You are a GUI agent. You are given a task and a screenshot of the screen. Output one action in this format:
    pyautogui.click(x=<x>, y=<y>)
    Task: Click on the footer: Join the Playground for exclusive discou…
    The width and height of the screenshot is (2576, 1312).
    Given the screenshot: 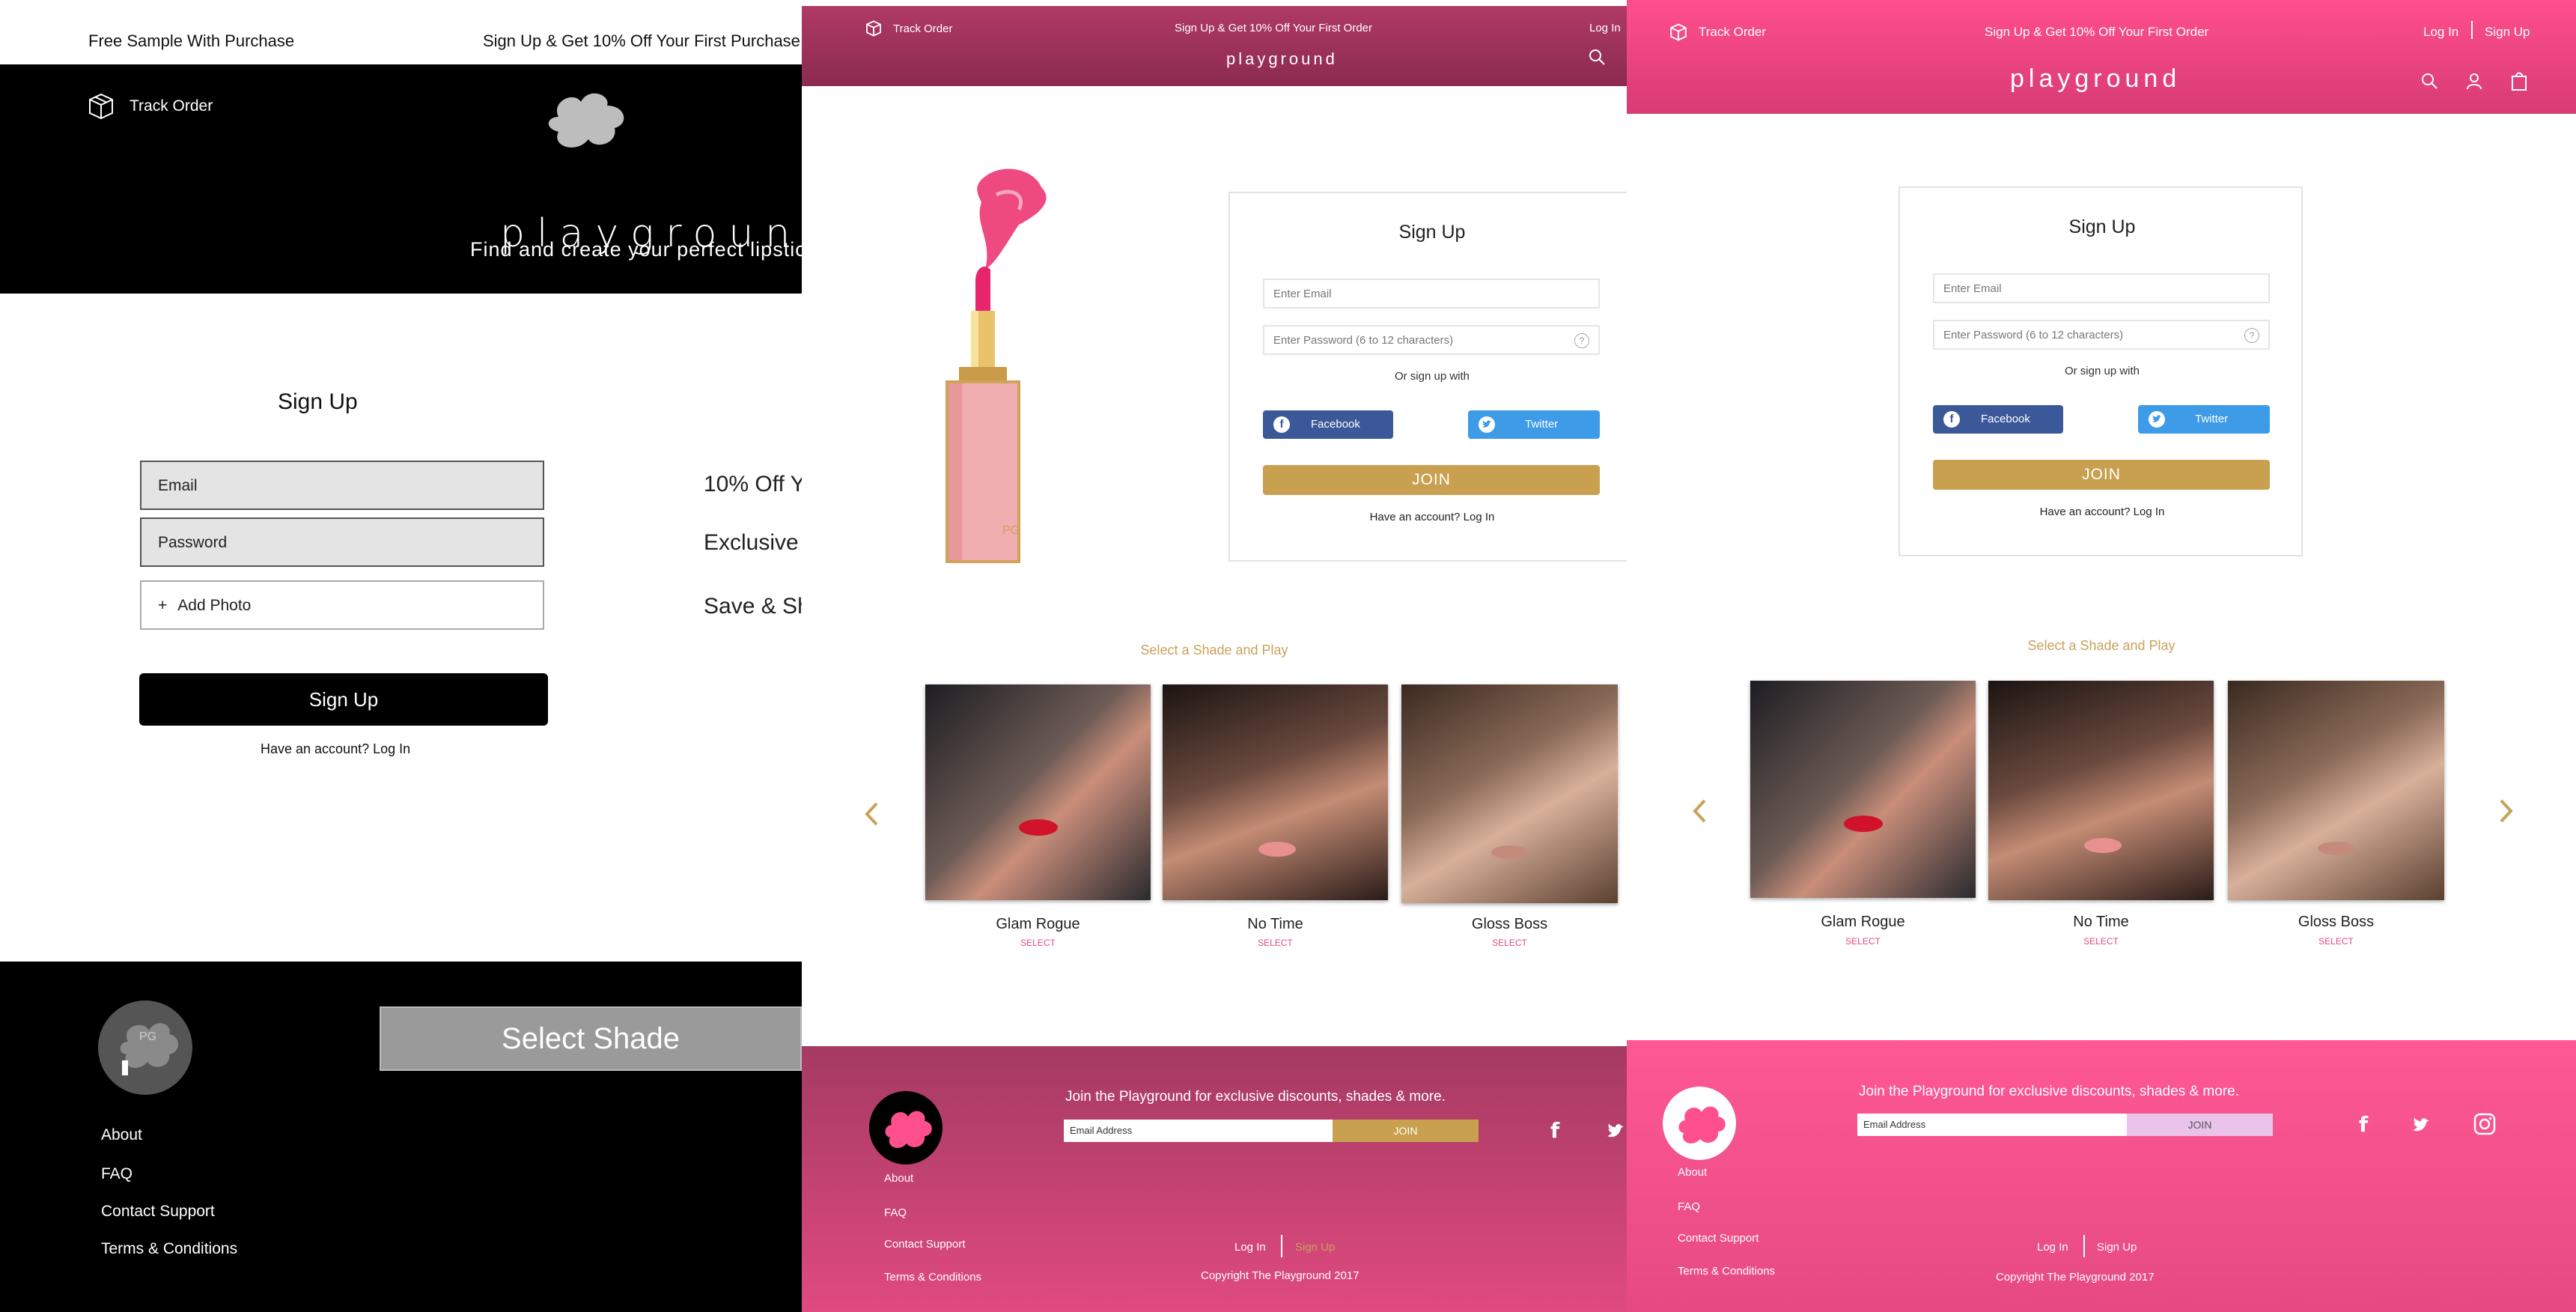 What is the action you would take?
    pyautogui.click(x=2101, y=1176)
    